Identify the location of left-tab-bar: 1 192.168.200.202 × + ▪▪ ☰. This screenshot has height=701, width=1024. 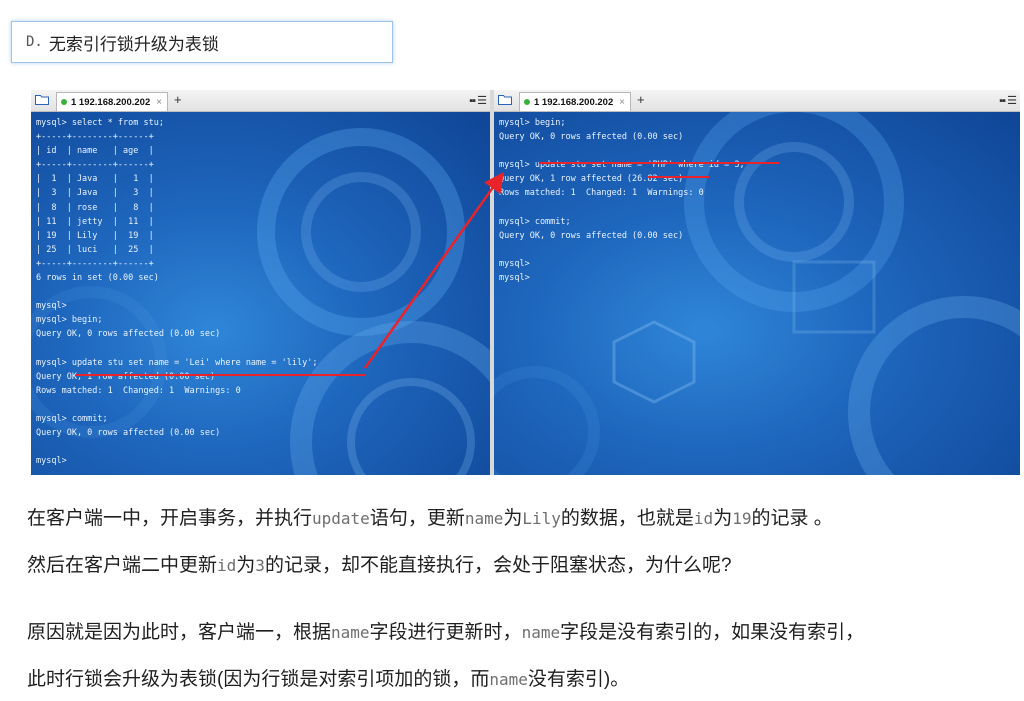
(260, 101).